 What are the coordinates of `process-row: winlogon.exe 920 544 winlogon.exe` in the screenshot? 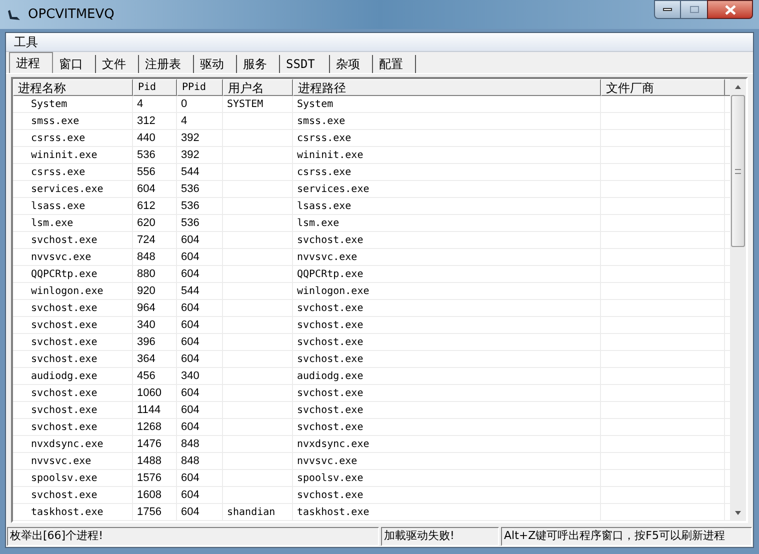 It's located at (371, 291).